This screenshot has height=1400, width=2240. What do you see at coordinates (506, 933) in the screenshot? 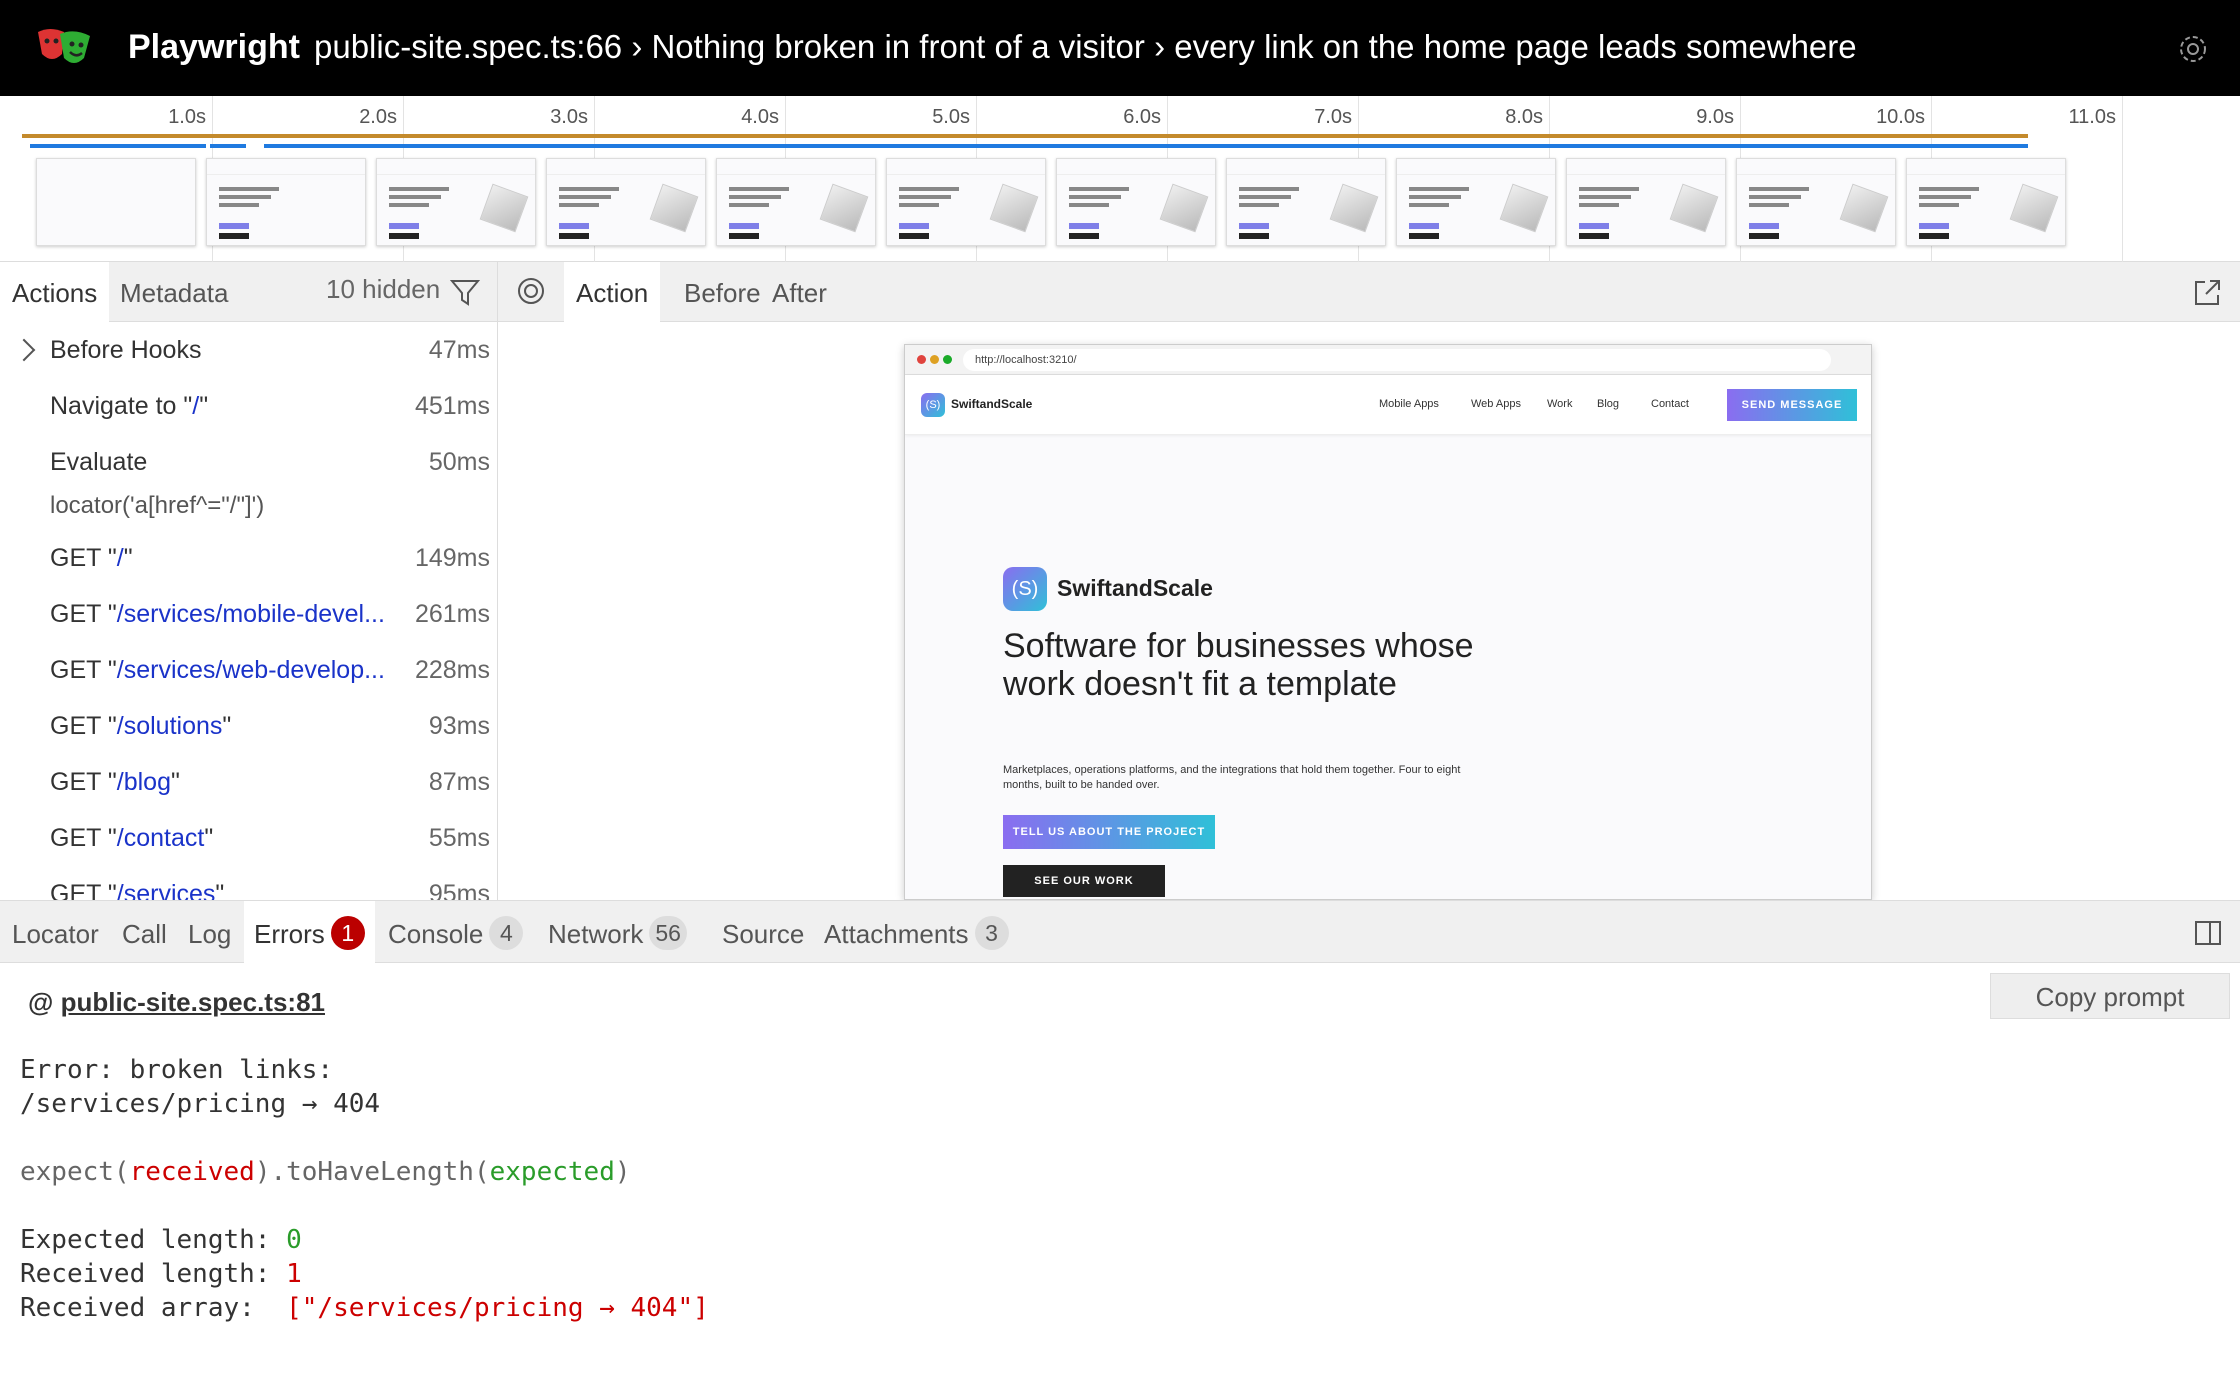
I see `console-count-badge: 4` at bounding box center [506, 933].